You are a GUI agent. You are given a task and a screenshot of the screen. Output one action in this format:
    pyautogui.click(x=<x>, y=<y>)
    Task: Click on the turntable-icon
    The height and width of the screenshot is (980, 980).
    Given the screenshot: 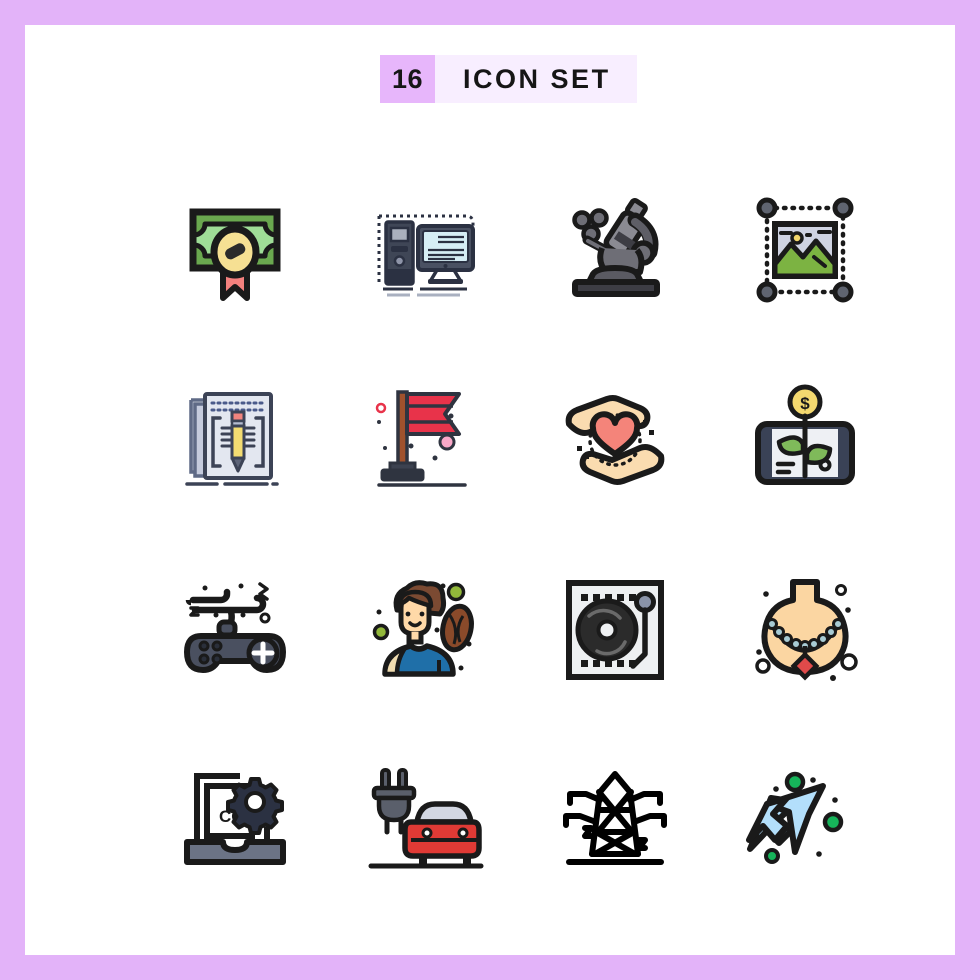 What is the action you would take?
    pyautogui.click(x=615, y=630)
    